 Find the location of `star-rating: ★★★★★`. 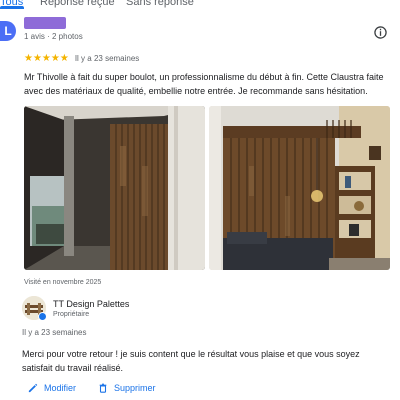

star-rating: ★★★★★ is located at coordinates (46, 58).